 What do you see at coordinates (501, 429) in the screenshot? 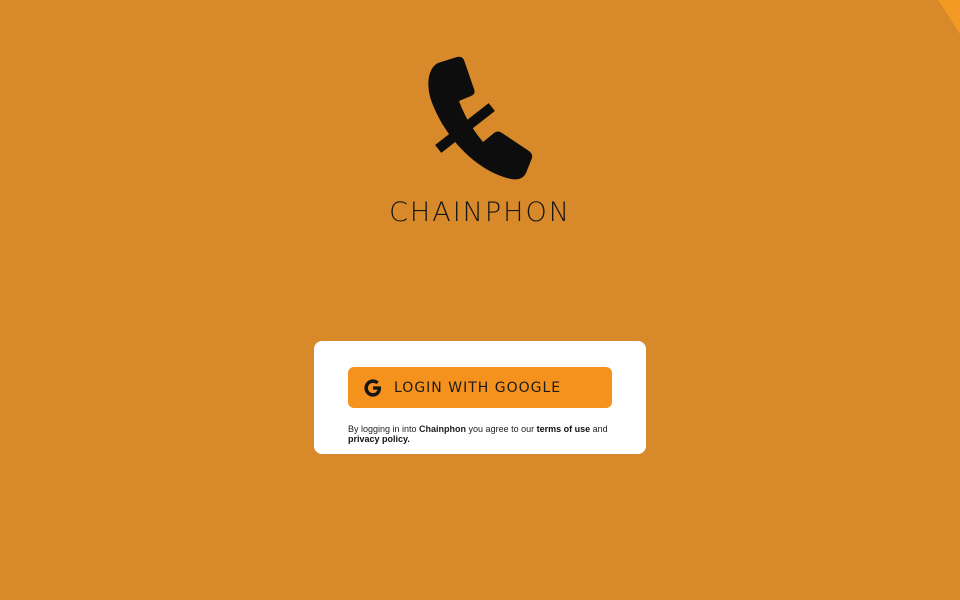
I see `legal-middle: you agree to our` at bounding box center [501, 429].